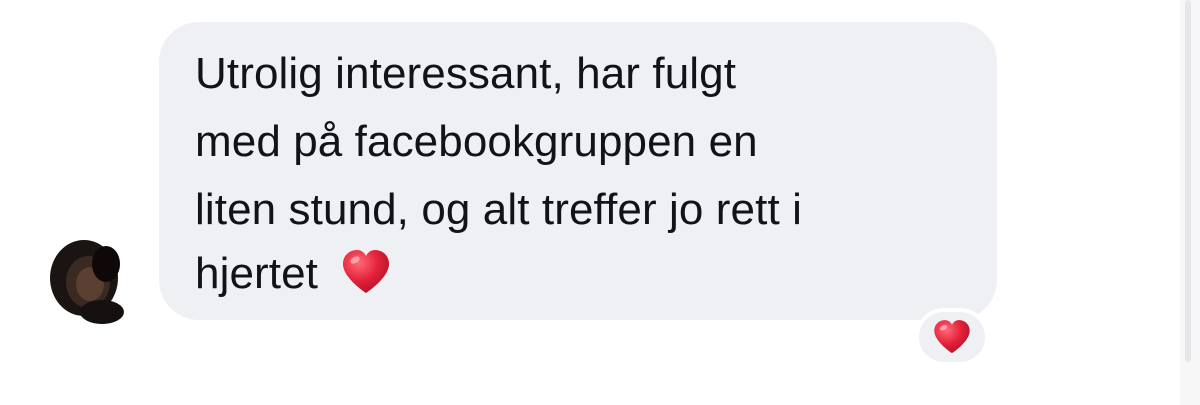  I want to click on message-line-1: Utrolig interessant, har fulgt, so click(466, 73).